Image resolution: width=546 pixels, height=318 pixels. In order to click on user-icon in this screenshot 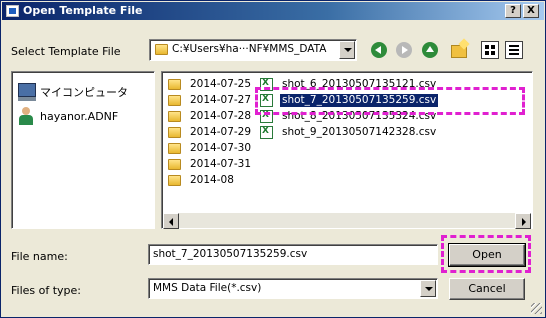, I will do `click(26, 116)`.